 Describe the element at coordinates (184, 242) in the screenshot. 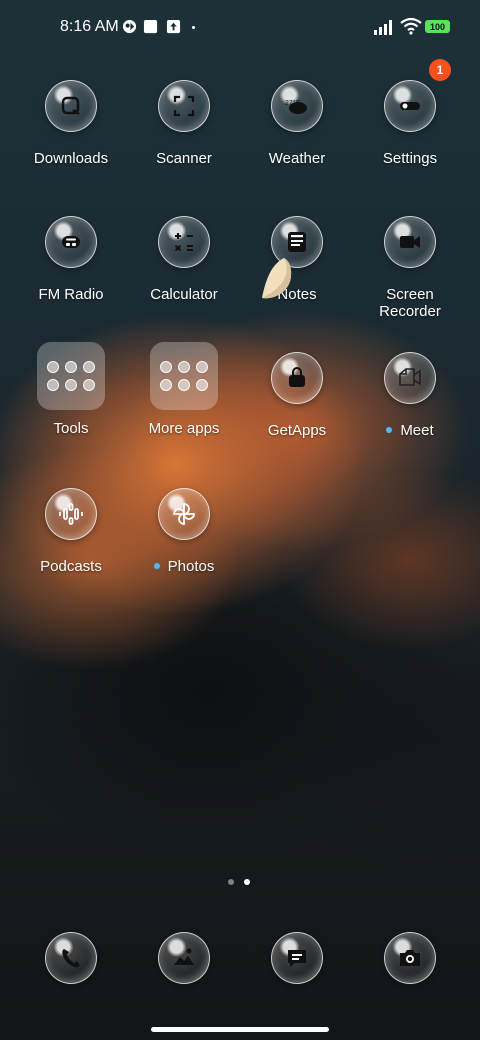

I see `calculator-icon` at that location.